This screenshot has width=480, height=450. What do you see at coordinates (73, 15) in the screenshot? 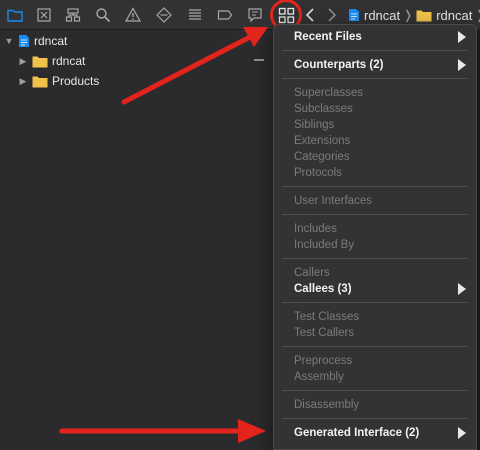
I see `hierarchy-icon` at bounding box center [73, 15].